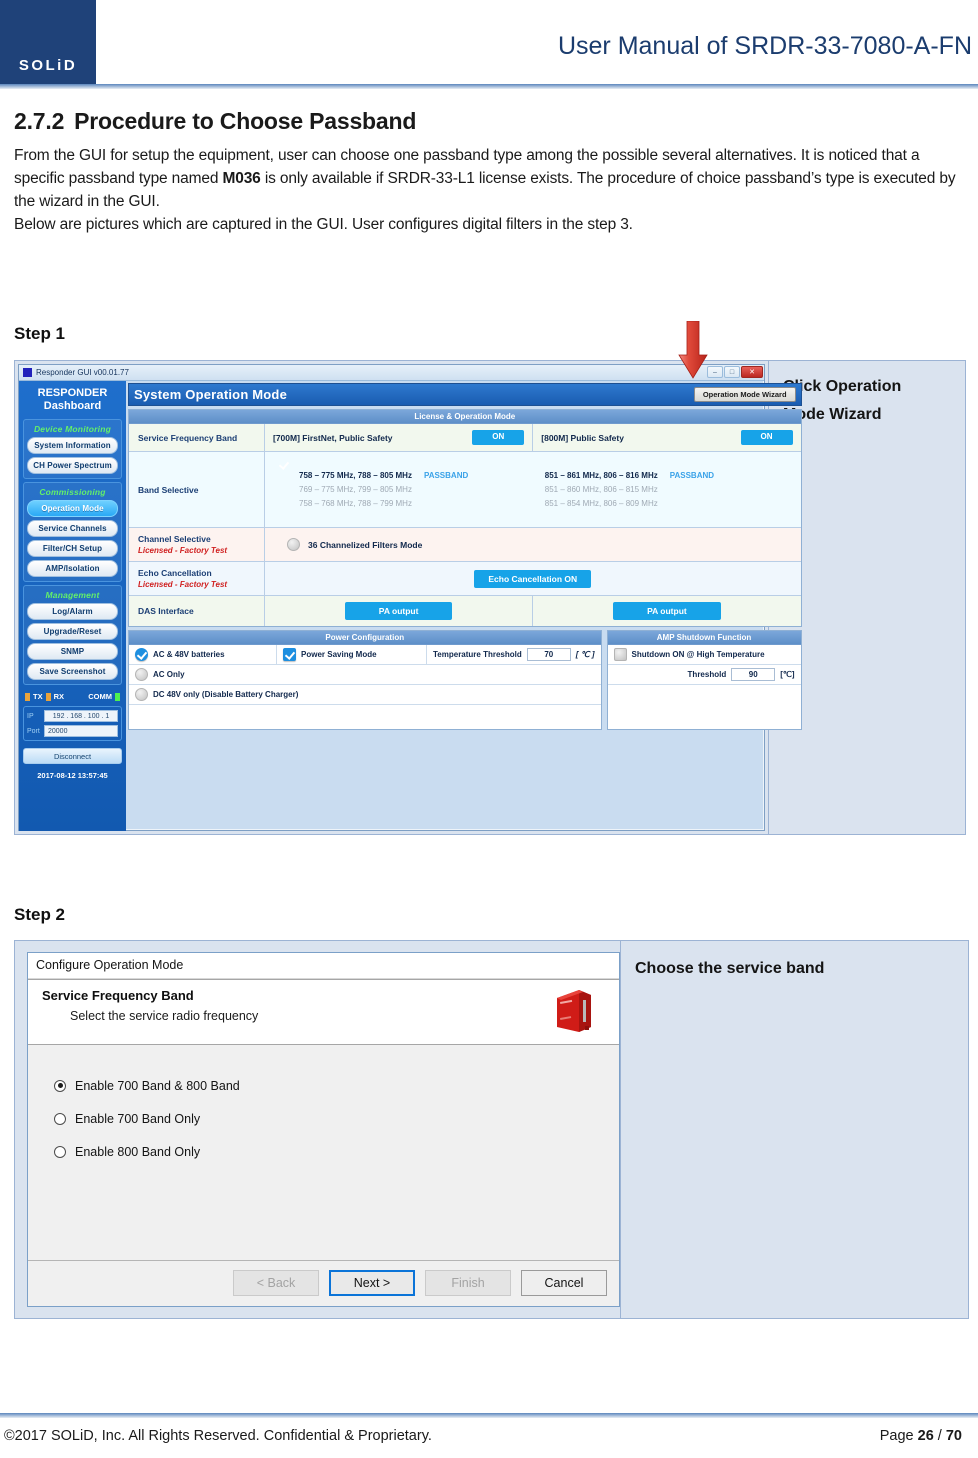 This screenshot has height=1458, width=978. What do you see at coordinates (226, 694) in the screenshot?
I see `dc-48v-label: DC 48V only (Disable Battery Charger)` at bounding box center [226, 694].